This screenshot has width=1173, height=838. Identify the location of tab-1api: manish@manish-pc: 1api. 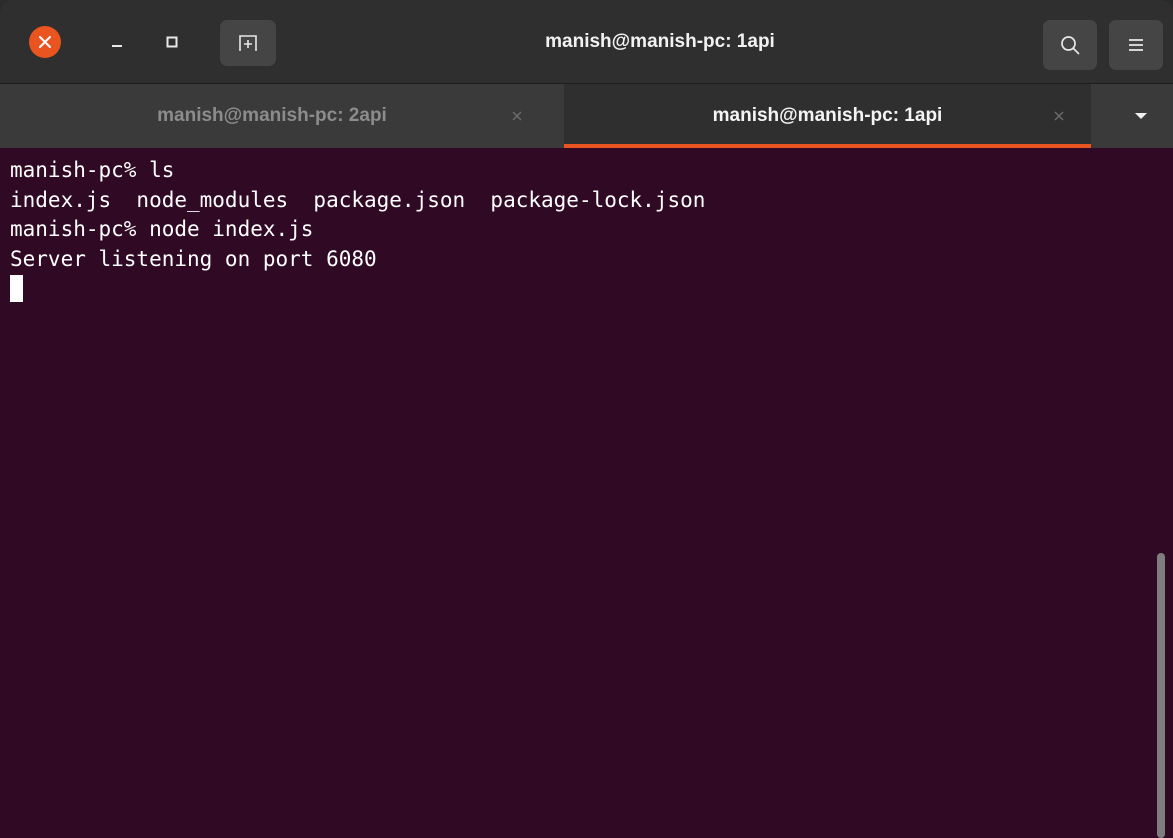
(827, 116).